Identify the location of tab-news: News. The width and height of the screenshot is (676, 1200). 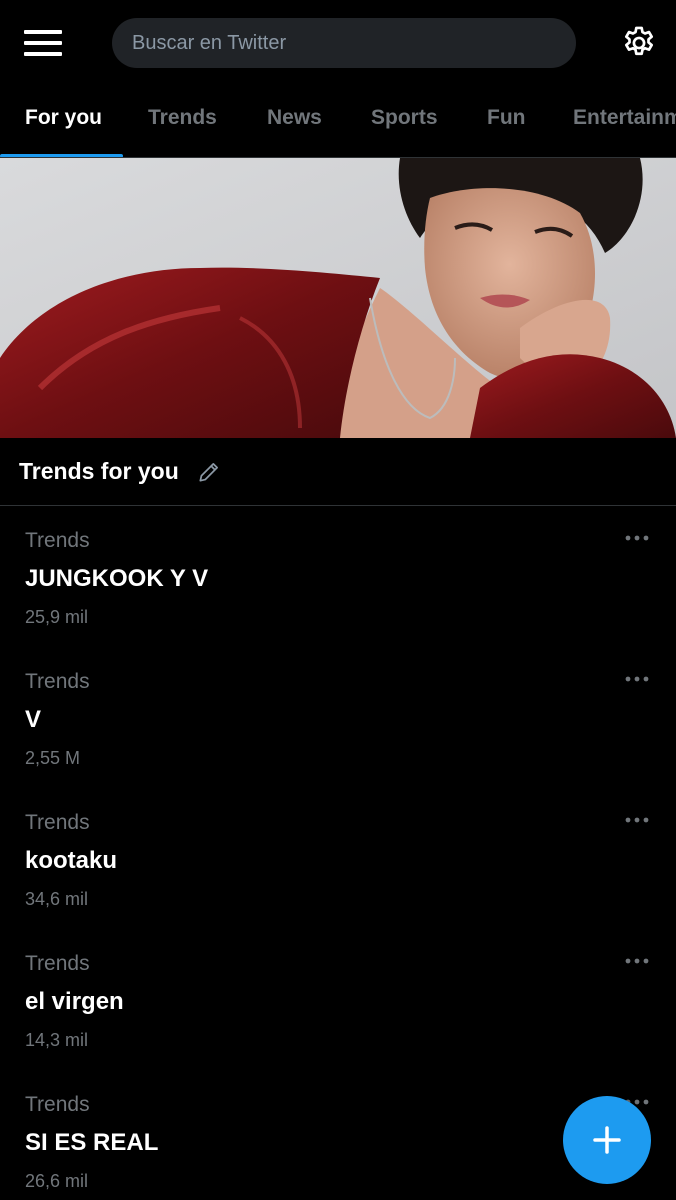
(294, 123).